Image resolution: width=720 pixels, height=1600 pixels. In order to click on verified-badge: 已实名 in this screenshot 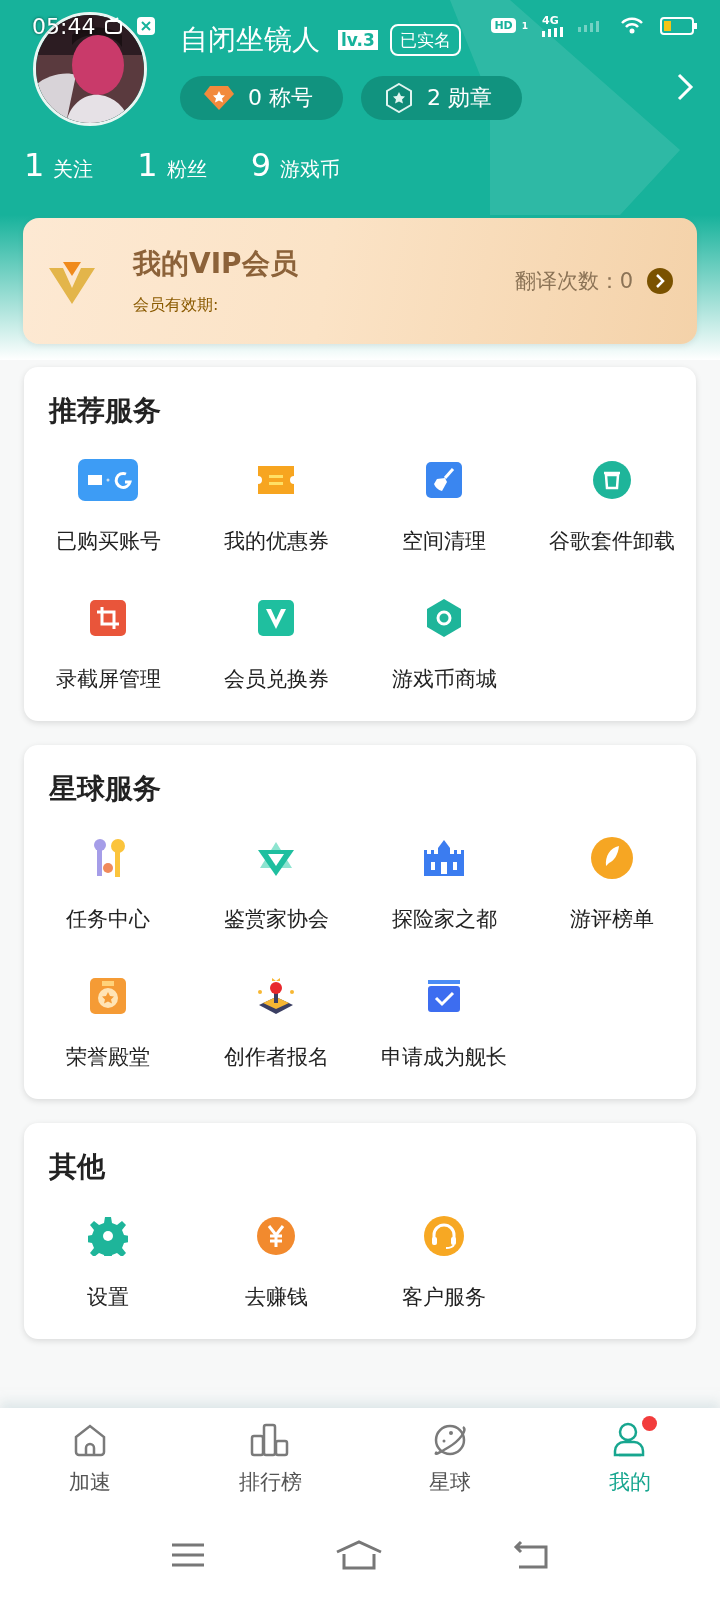, I will do `click(425, 40)`.